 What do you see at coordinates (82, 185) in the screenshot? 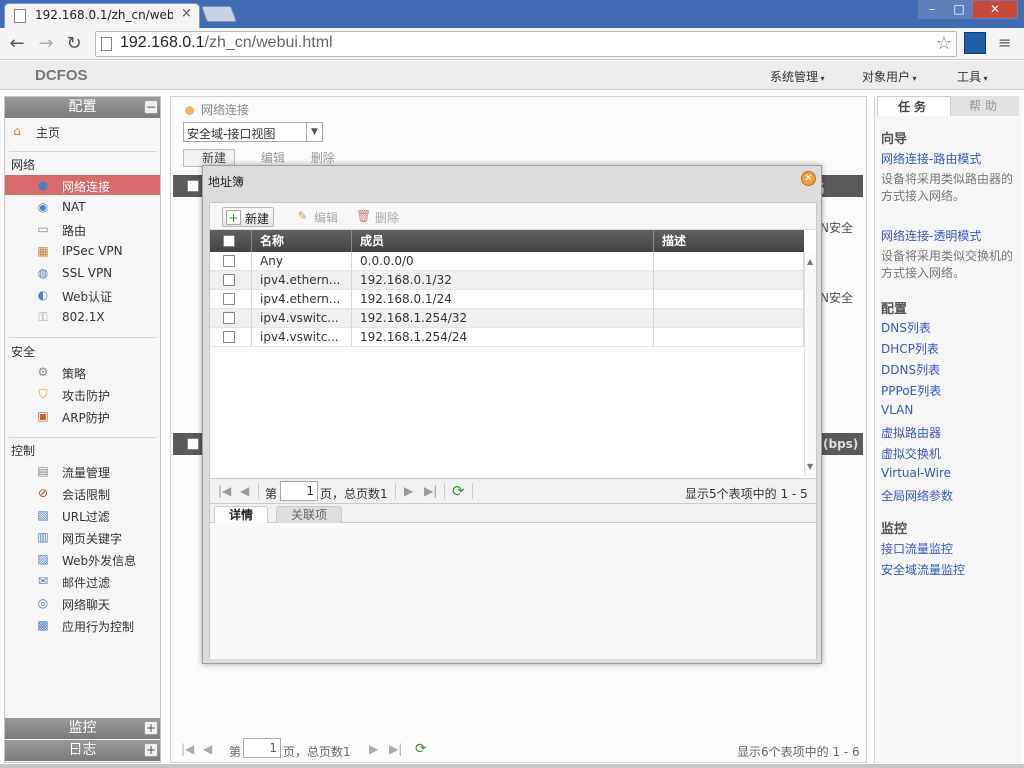
I see `sidebar-item-network-connection: ● 网络连接` at bounding box center [82, 185].